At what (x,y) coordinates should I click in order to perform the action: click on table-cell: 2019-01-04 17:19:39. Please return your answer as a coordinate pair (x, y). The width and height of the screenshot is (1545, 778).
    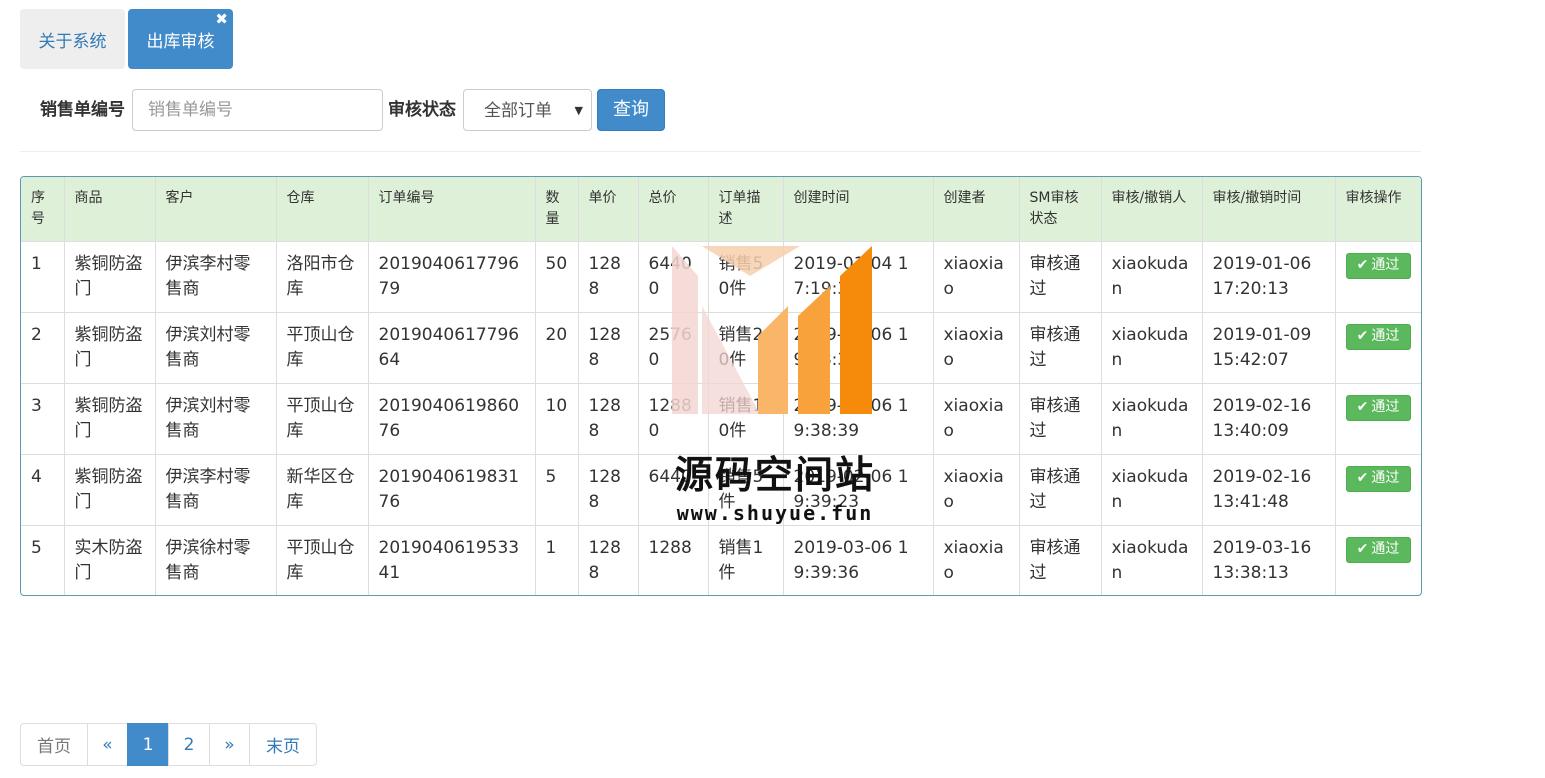
    Looking at the image, I should click on (858, 277).